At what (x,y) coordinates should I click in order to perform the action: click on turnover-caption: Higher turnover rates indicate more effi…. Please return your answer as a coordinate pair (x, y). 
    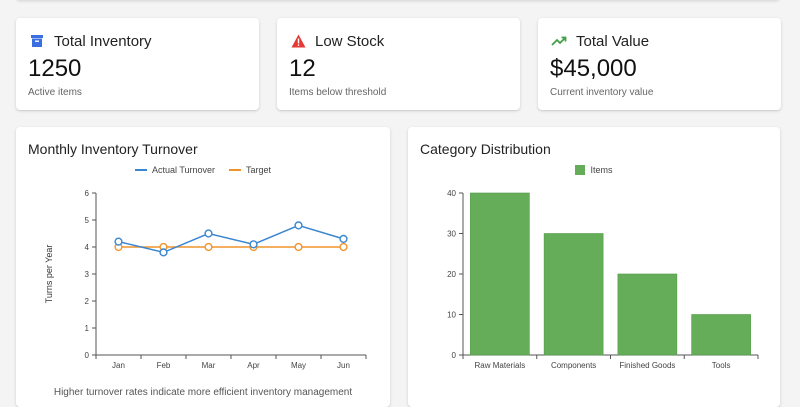
    Looking at the image, I should click on (203, 392).